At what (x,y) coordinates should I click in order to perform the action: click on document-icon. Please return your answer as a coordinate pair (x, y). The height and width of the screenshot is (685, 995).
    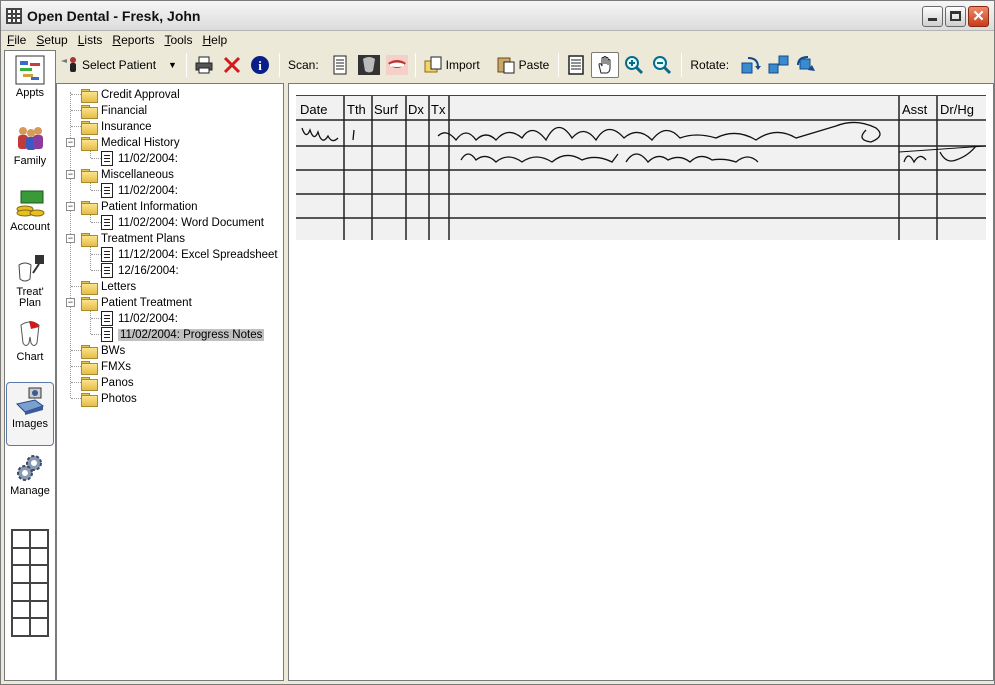
    Looking at the image, I should click on (107, 334).